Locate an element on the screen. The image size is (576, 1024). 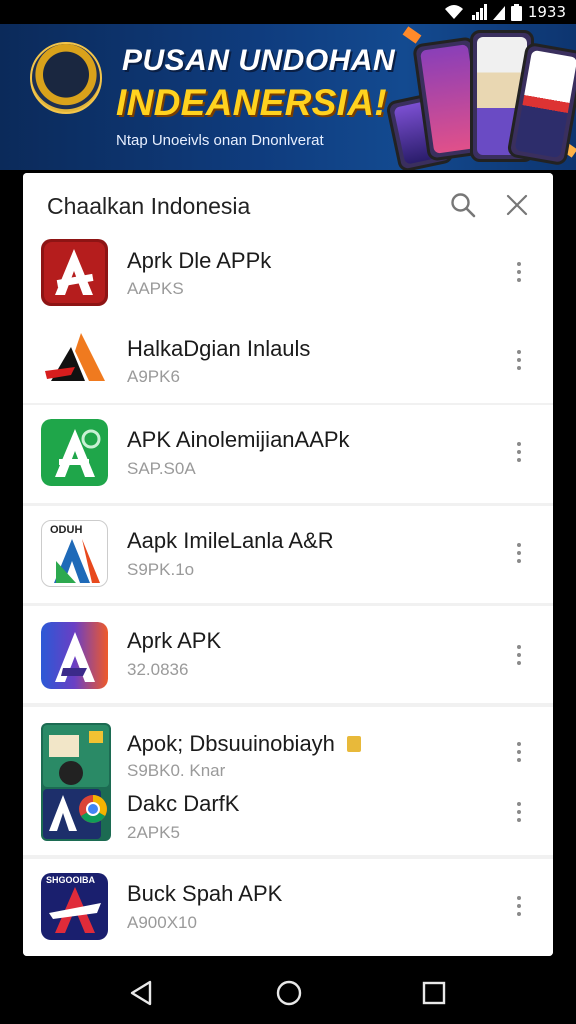
app-name: Aapk ImileLanla A&R is located at coordinates (230, 540).